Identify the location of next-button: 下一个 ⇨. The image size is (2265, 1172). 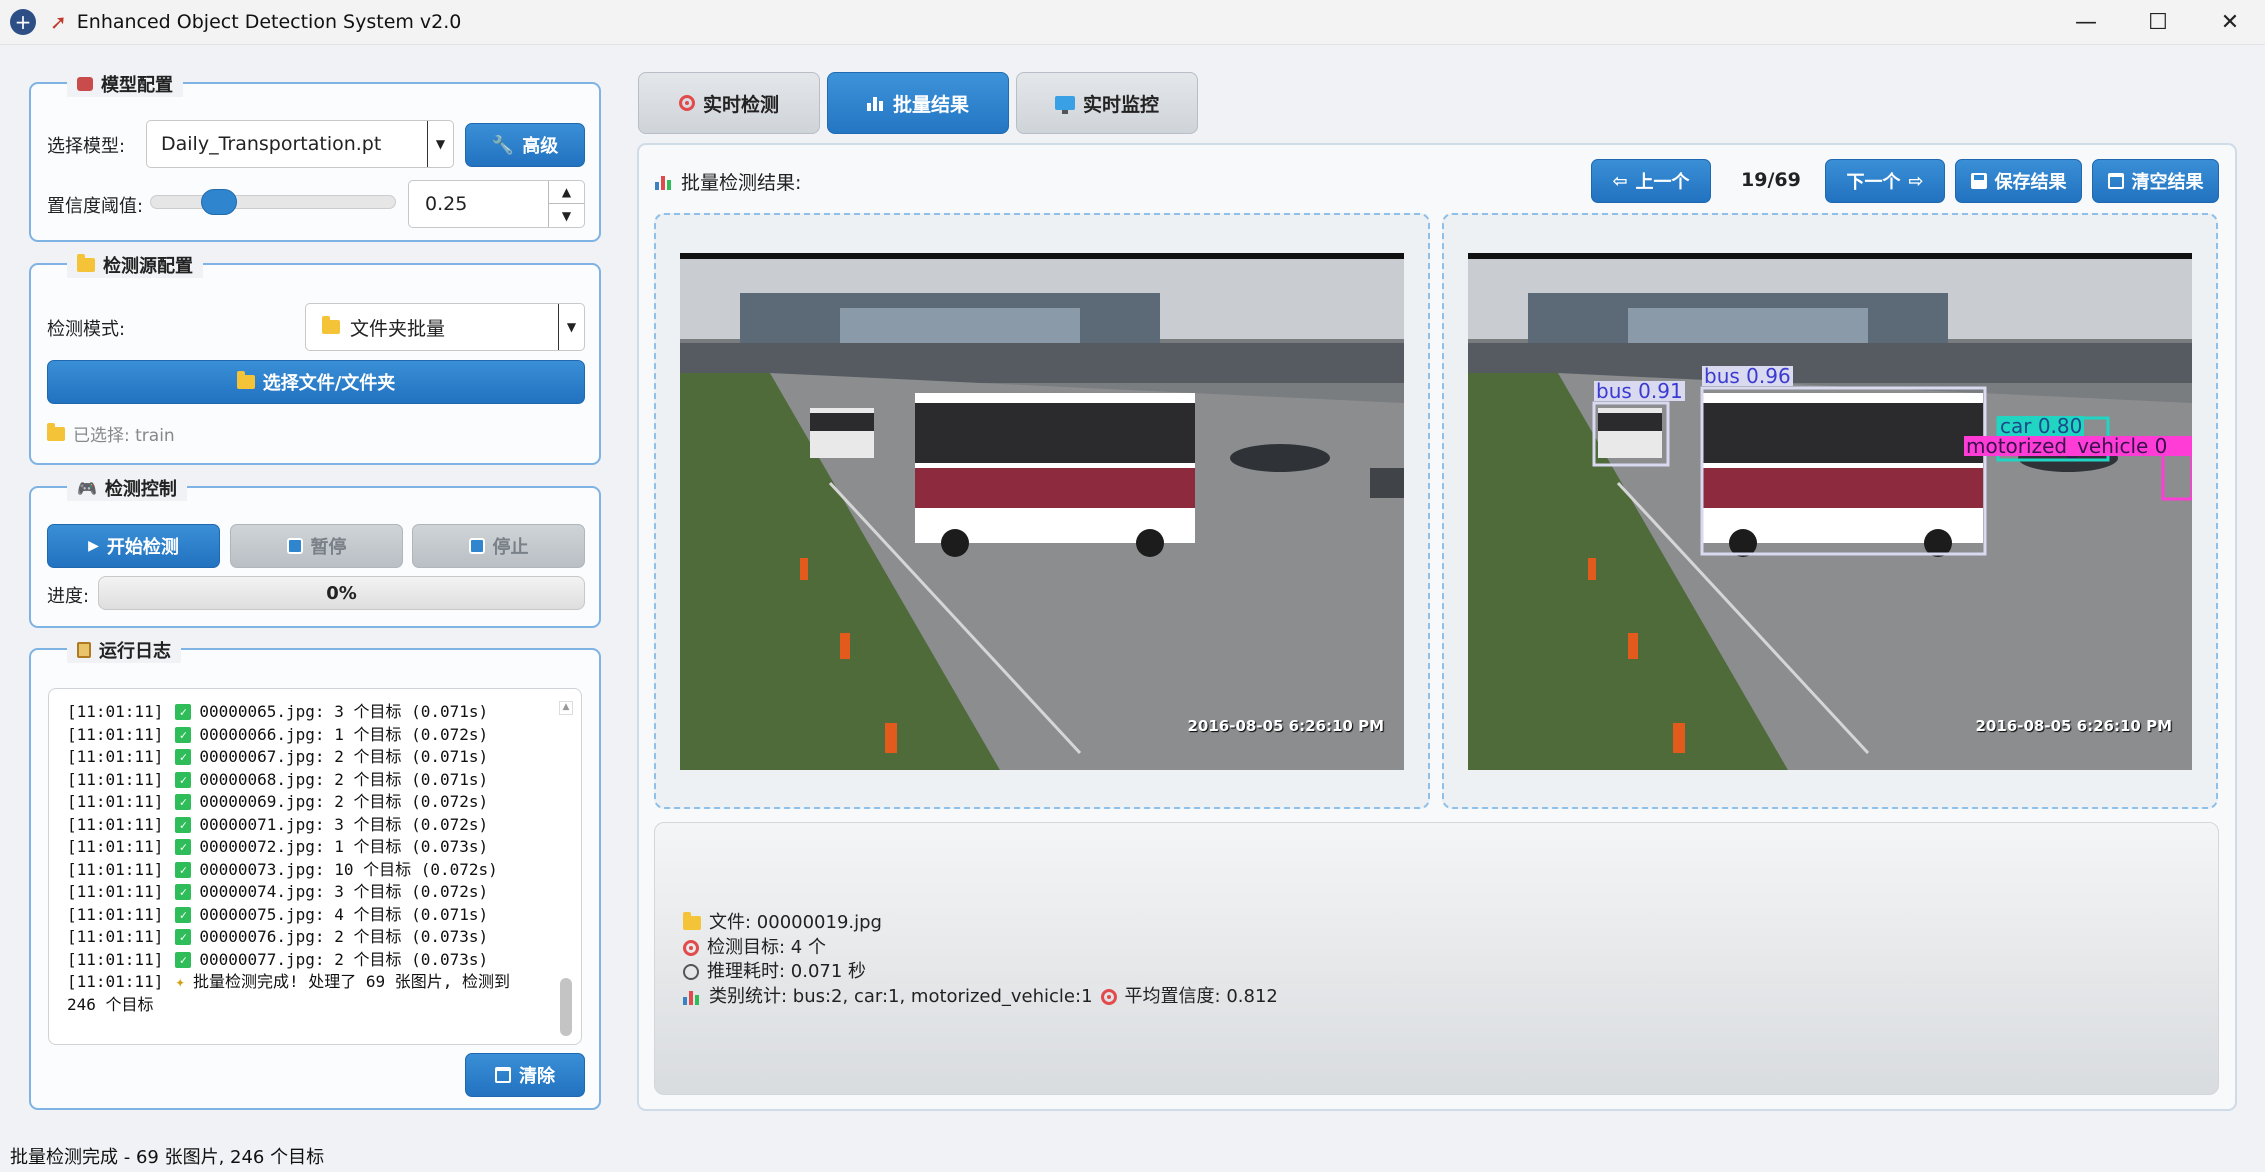
(1885, 181).